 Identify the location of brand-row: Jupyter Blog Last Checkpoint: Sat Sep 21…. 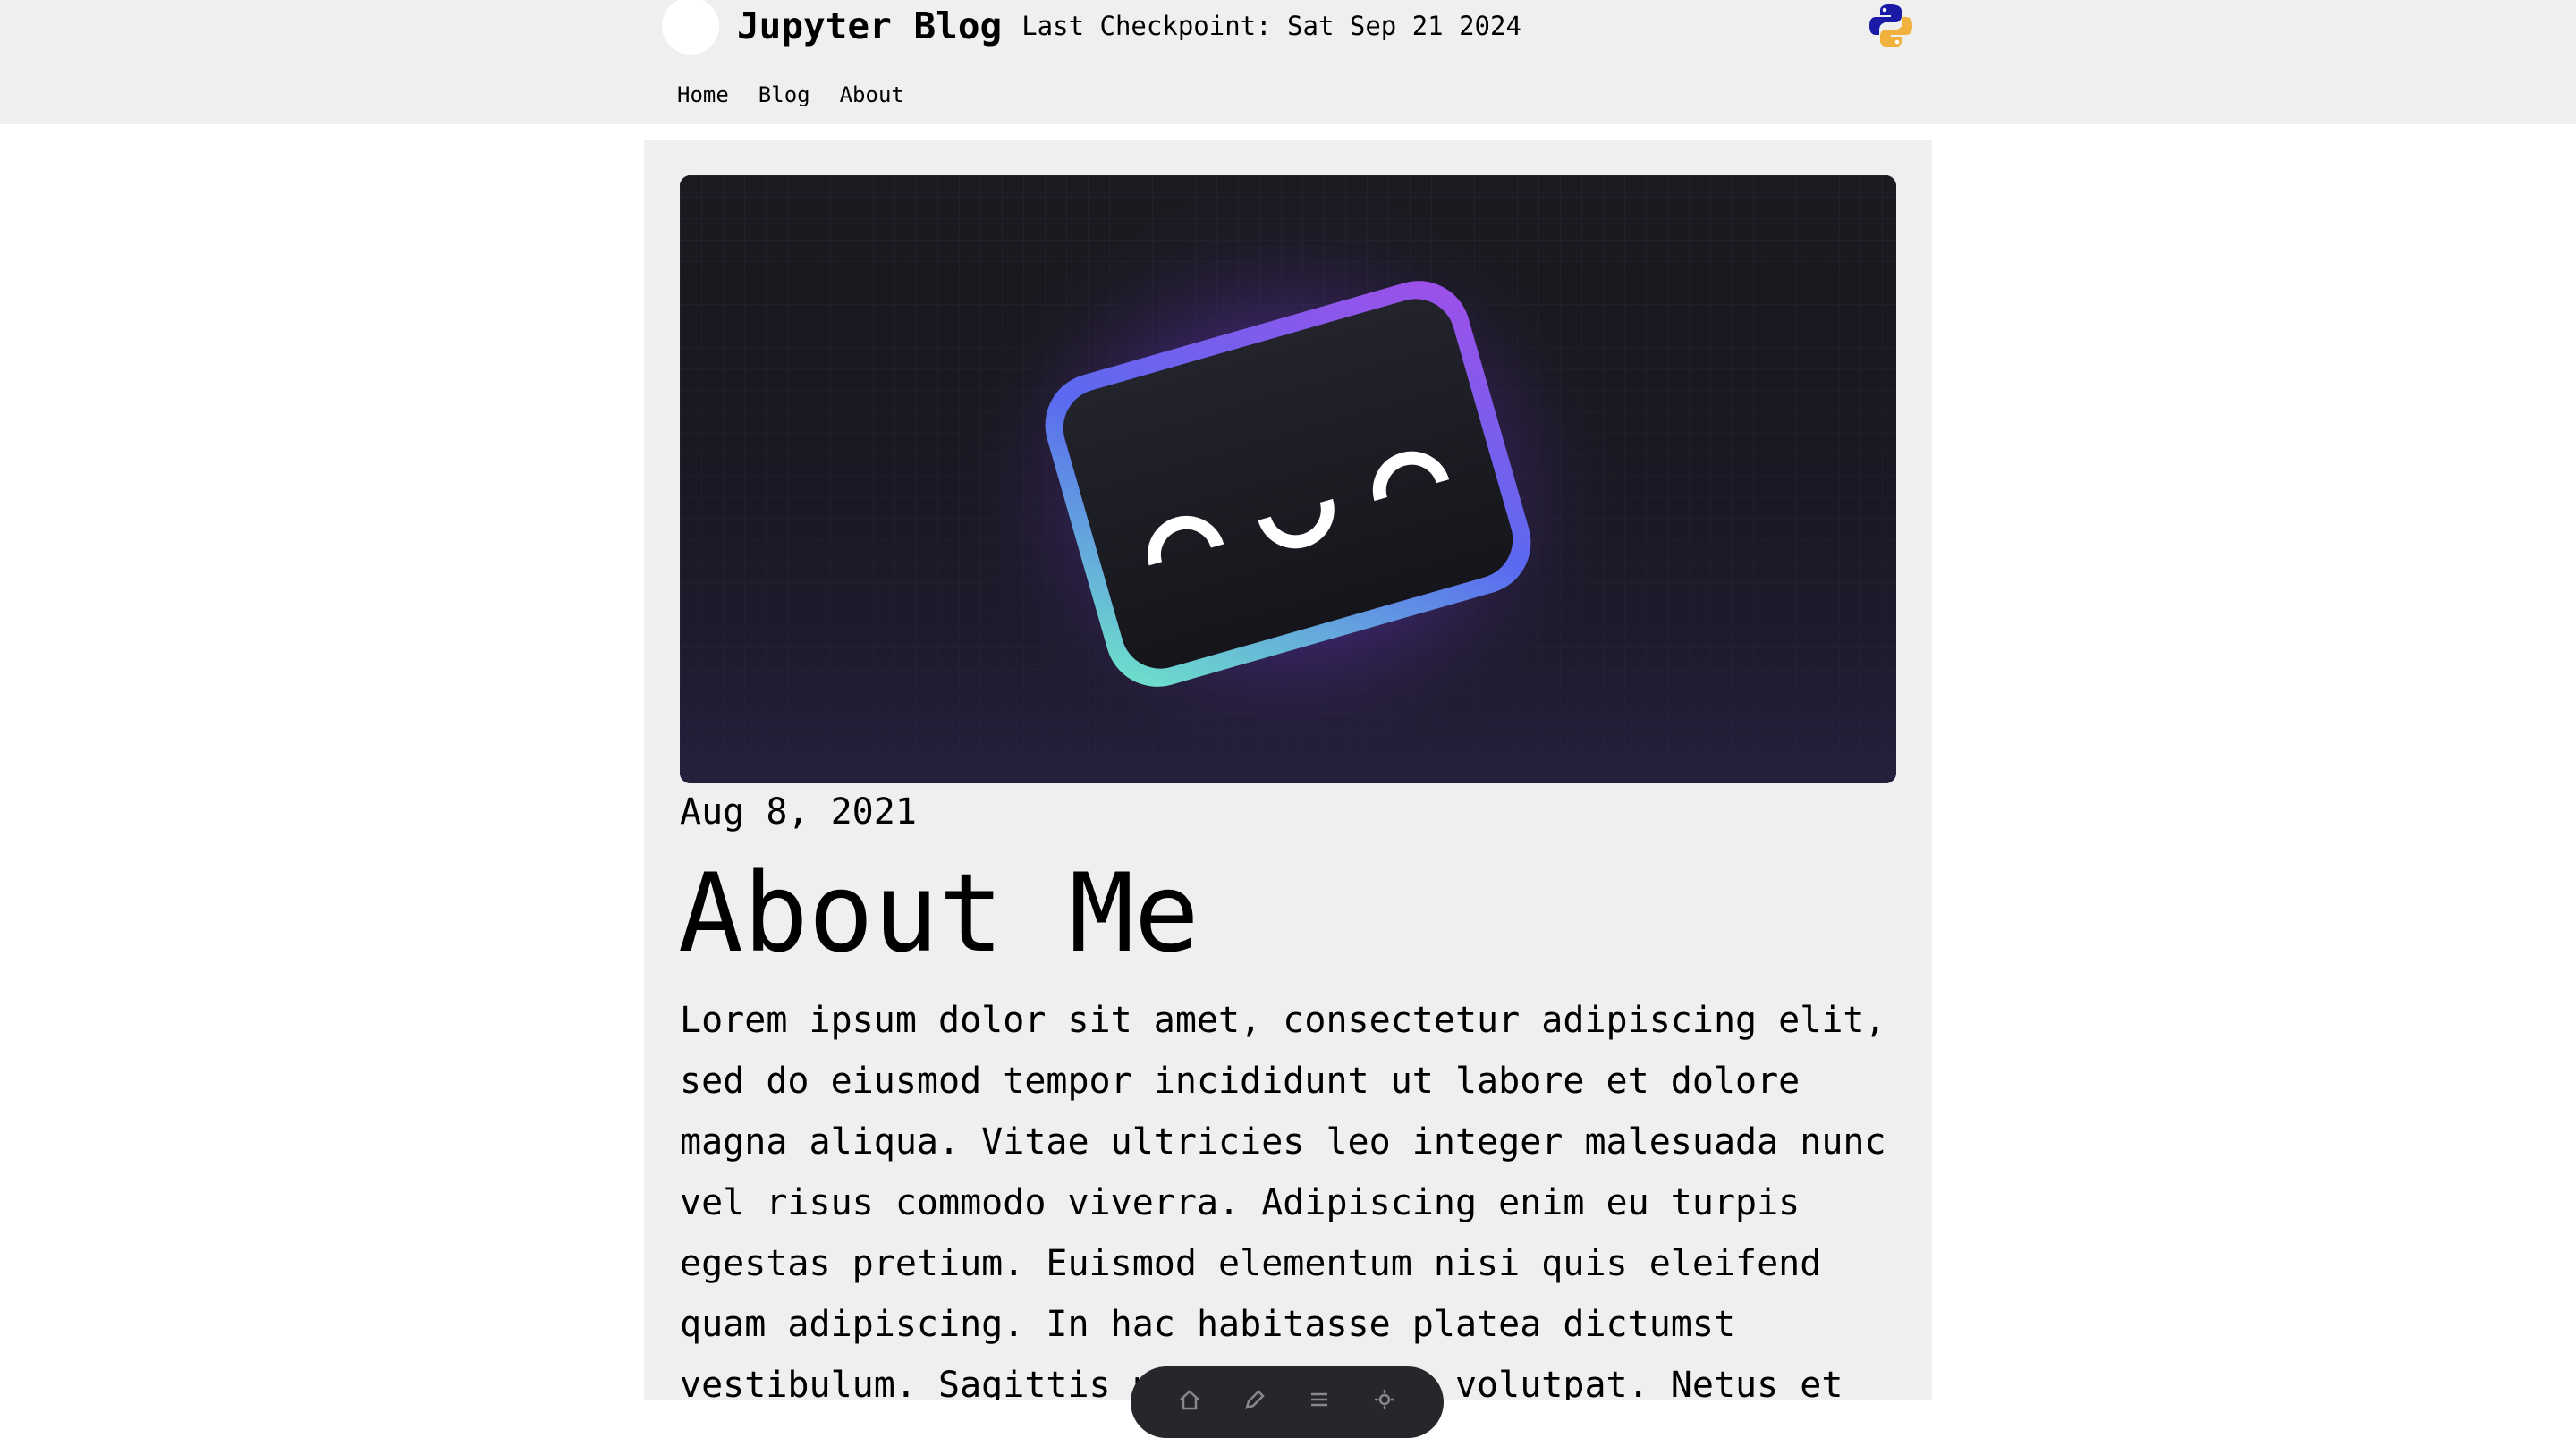
(1091, 27).